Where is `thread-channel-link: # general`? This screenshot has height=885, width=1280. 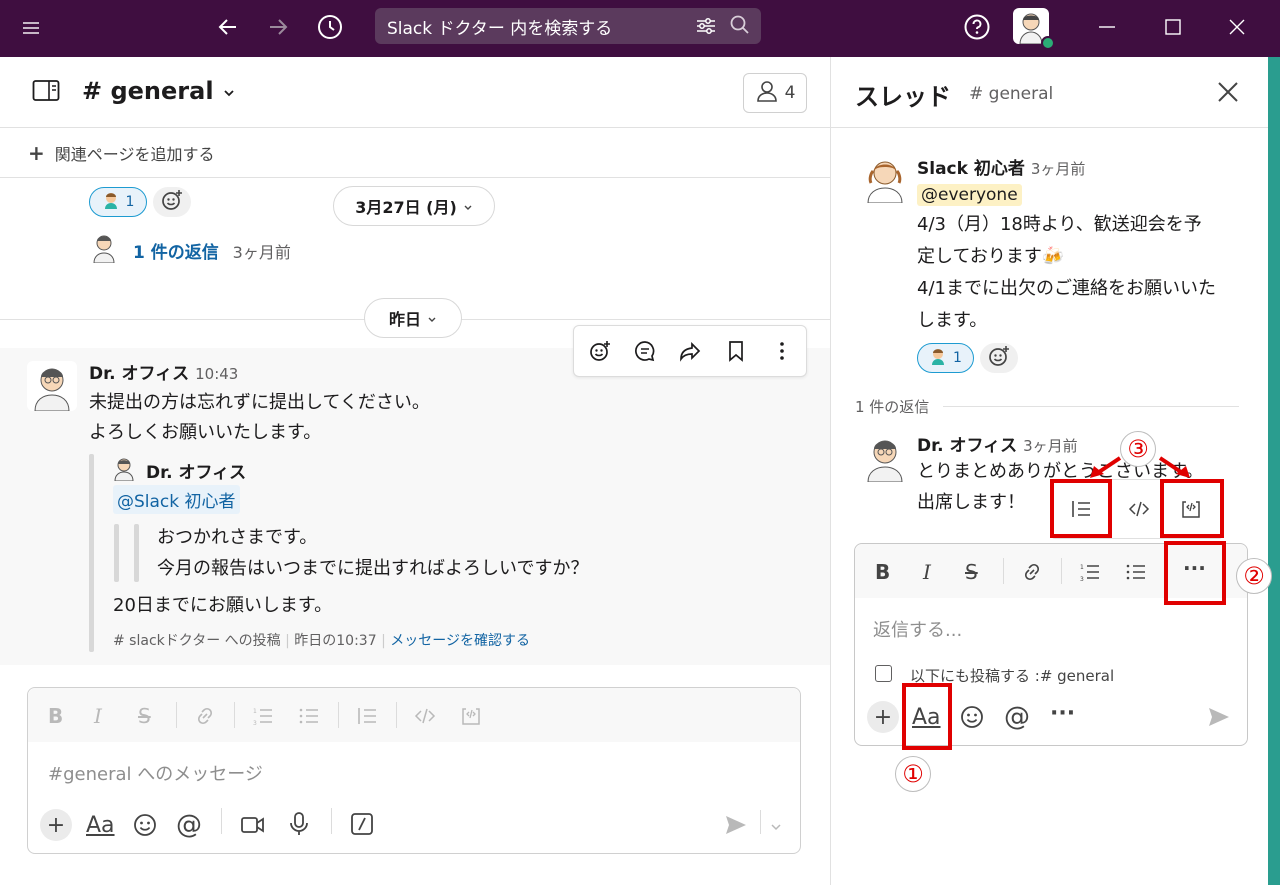 thread-channel-link: # general is located at coordinates (1011, 94).